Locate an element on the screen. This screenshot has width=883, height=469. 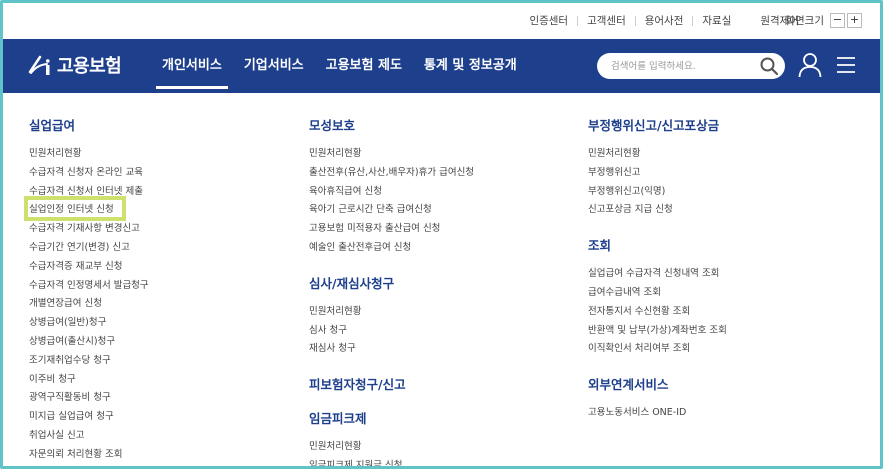
menu-list: 민원처리현황 부정행위신고 부정행위신고(익명) 신고포상금 지급 신청 is located at coordinates (657, 182).